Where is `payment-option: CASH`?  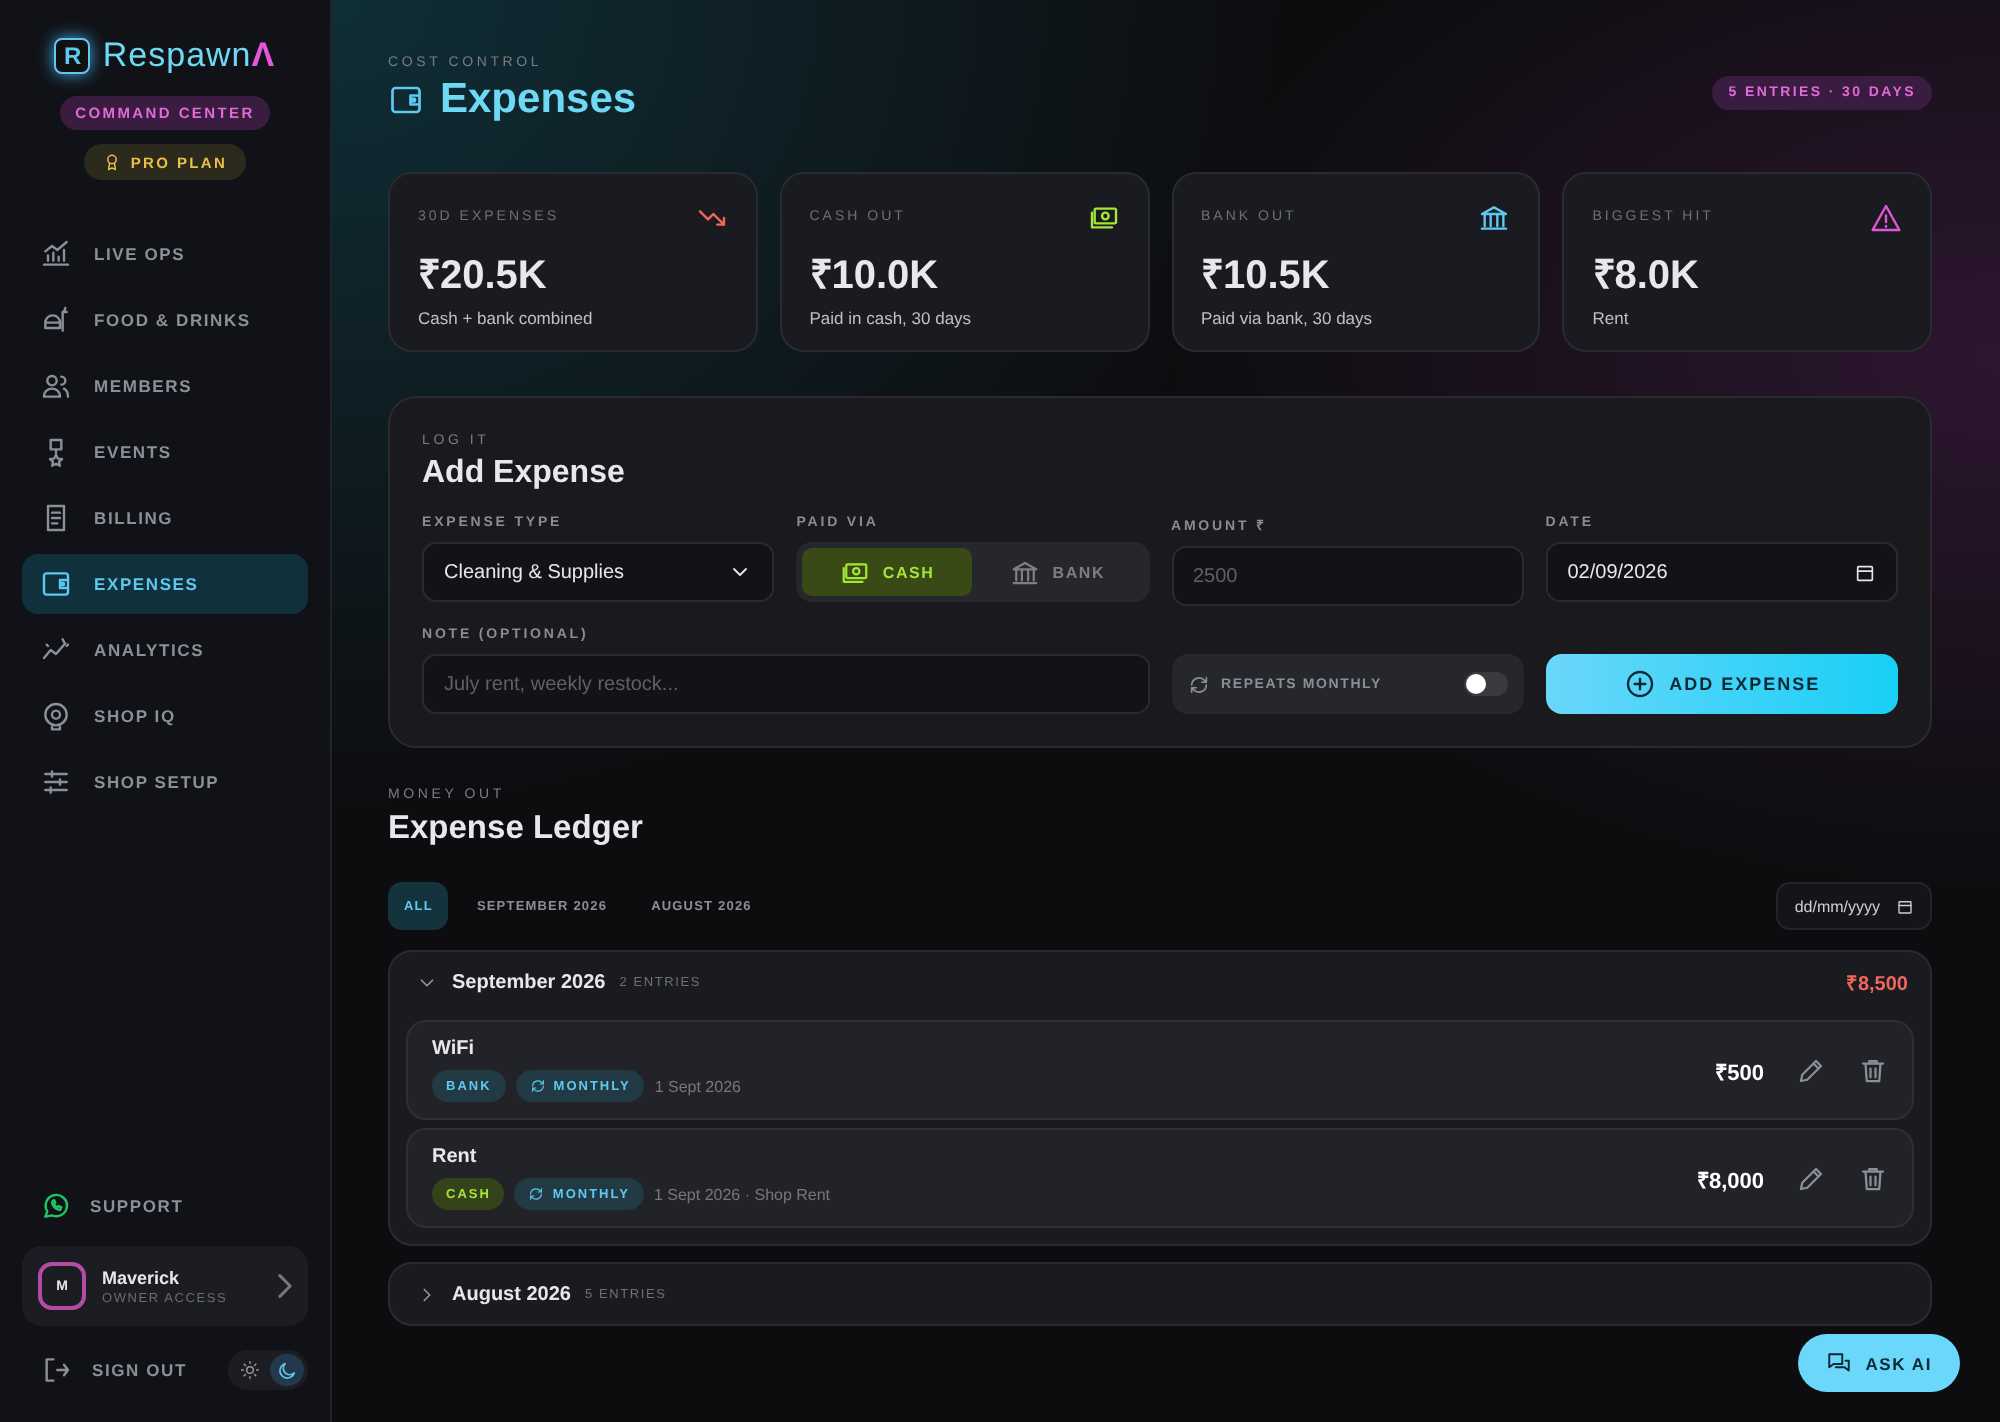 payment-option: CASH is located at coordinates (887, 572).